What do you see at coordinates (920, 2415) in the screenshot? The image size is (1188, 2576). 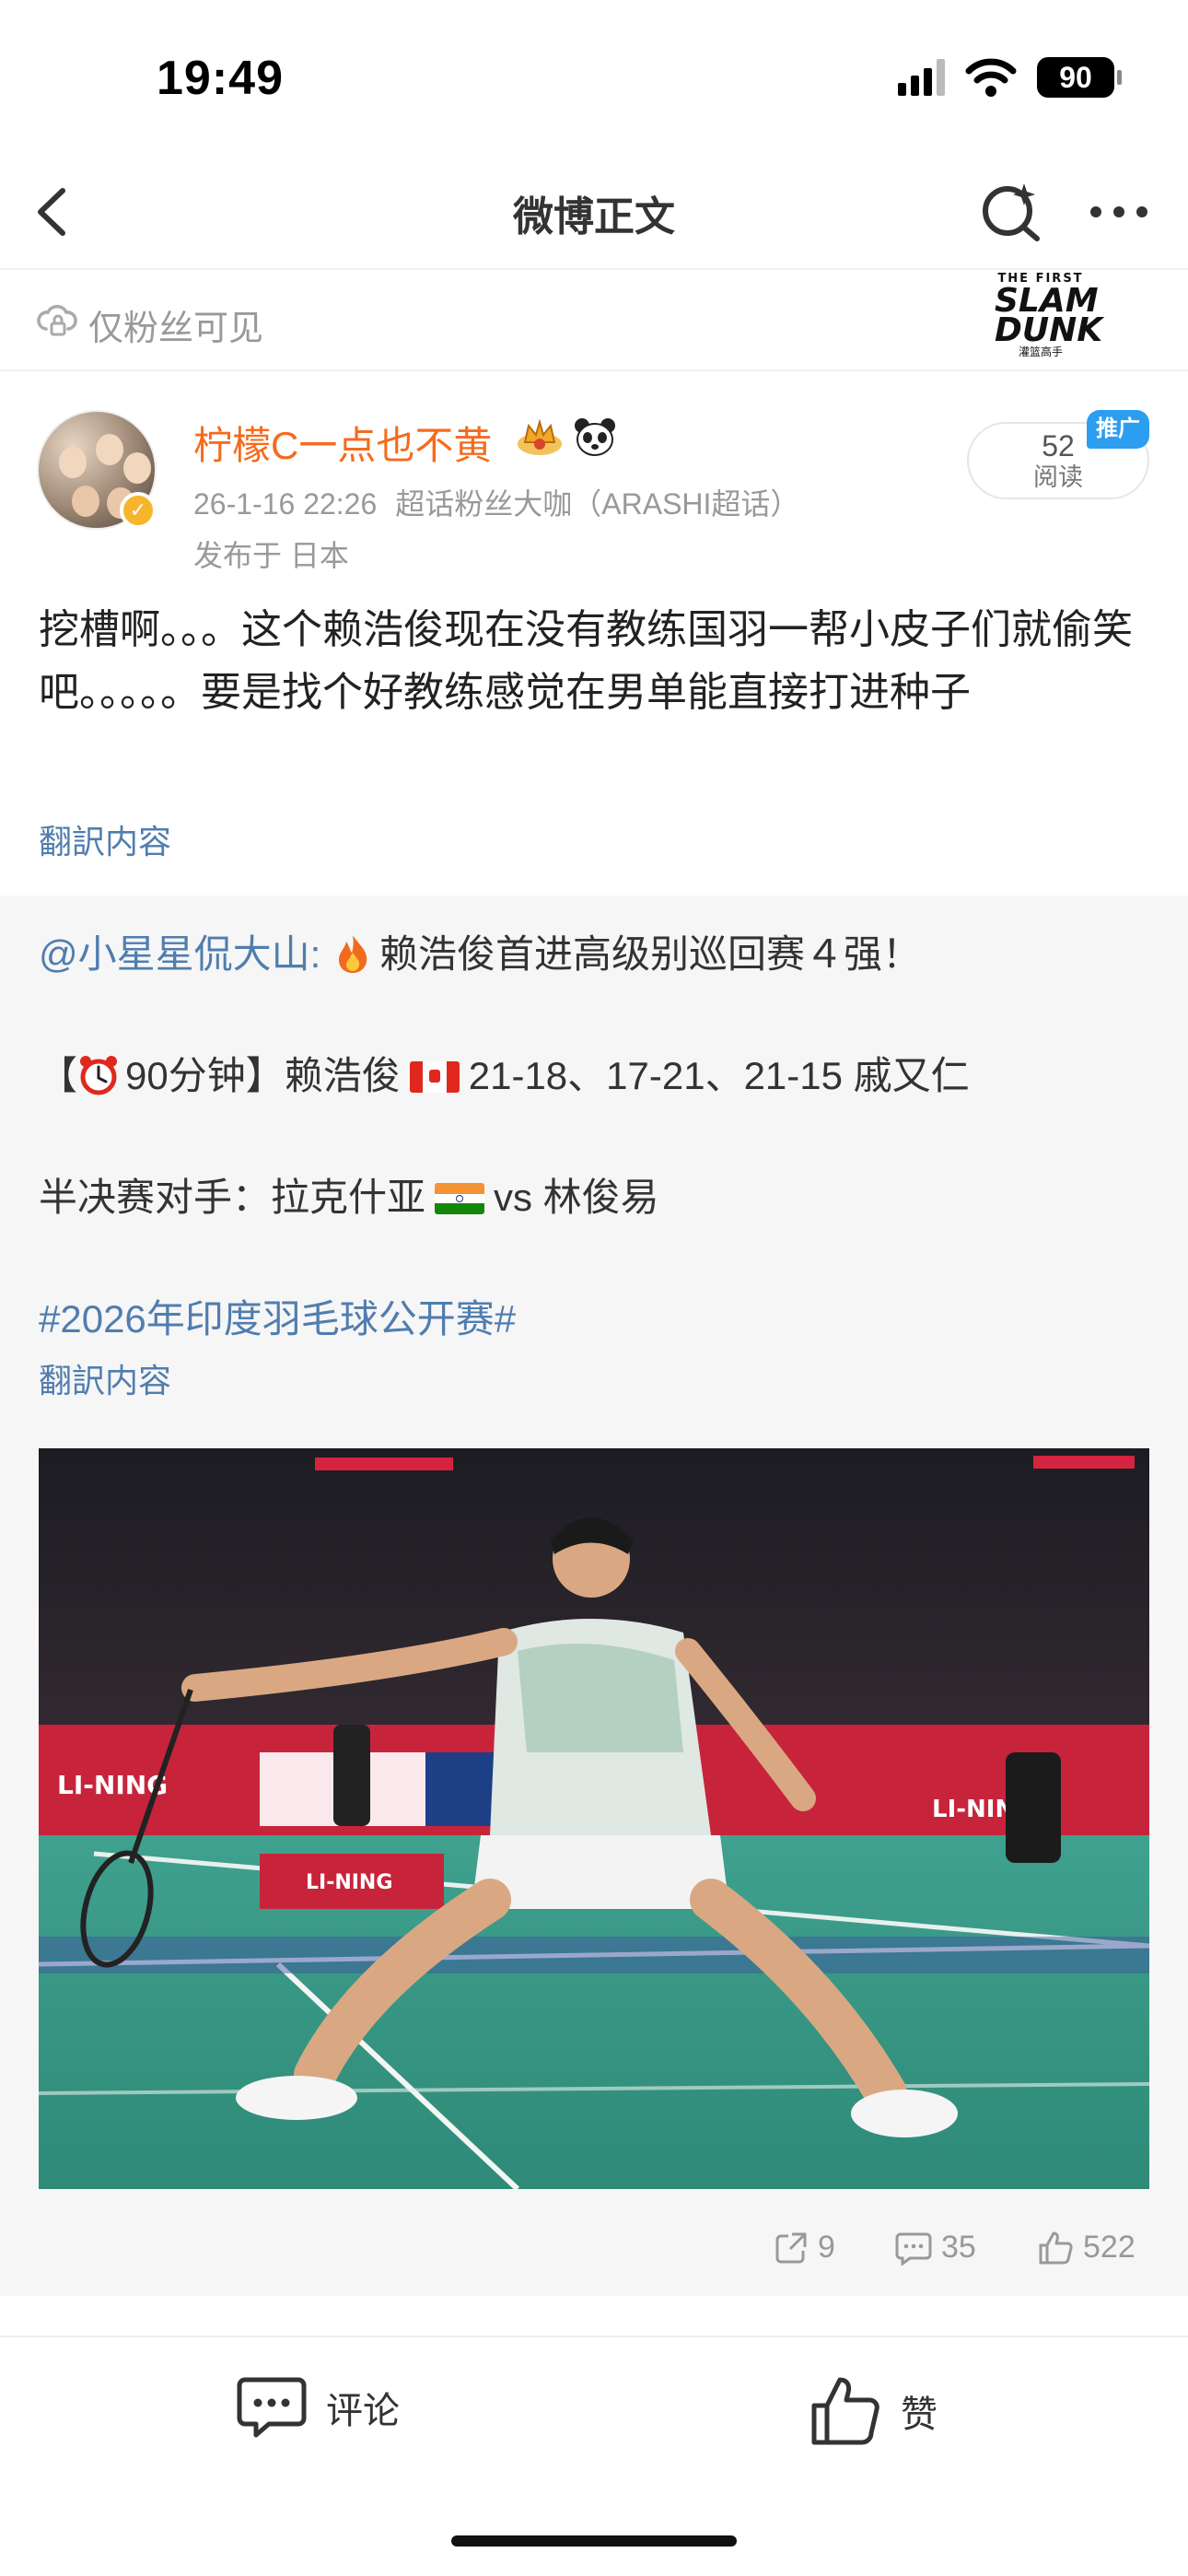 I see `like-label: 赞` at bounding box center [920, 2415].